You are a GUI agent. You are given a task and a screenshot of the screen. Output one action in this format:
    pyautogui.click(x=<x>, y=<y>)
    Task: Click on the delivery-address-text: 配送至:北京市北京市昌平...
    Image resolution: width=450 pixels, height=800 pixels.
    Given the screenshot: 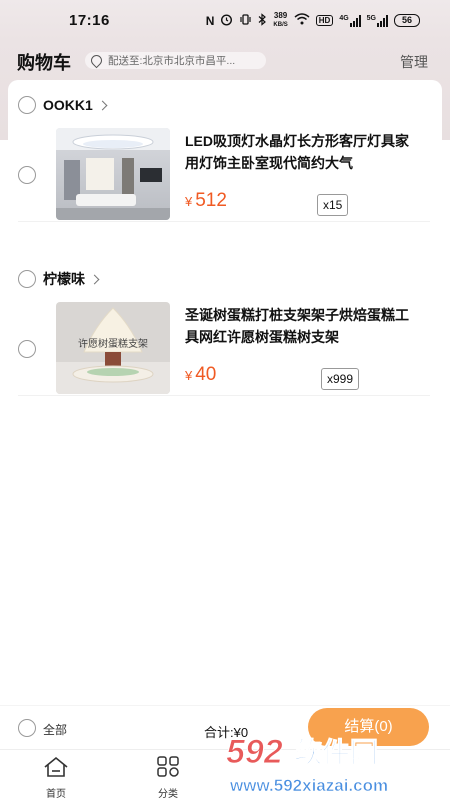 What is the action you would take?
    pyautogui.click(x=172, y=61)
    